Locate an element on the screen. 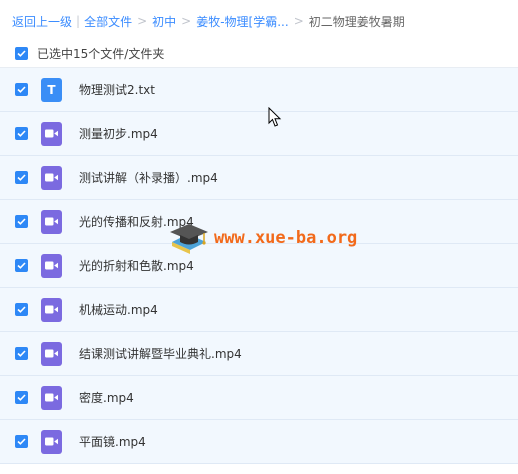 The image size is (518, 474). file-row: 结课测试讲解暨毕业典礼.mp4 is located at coordinates (259, 354).